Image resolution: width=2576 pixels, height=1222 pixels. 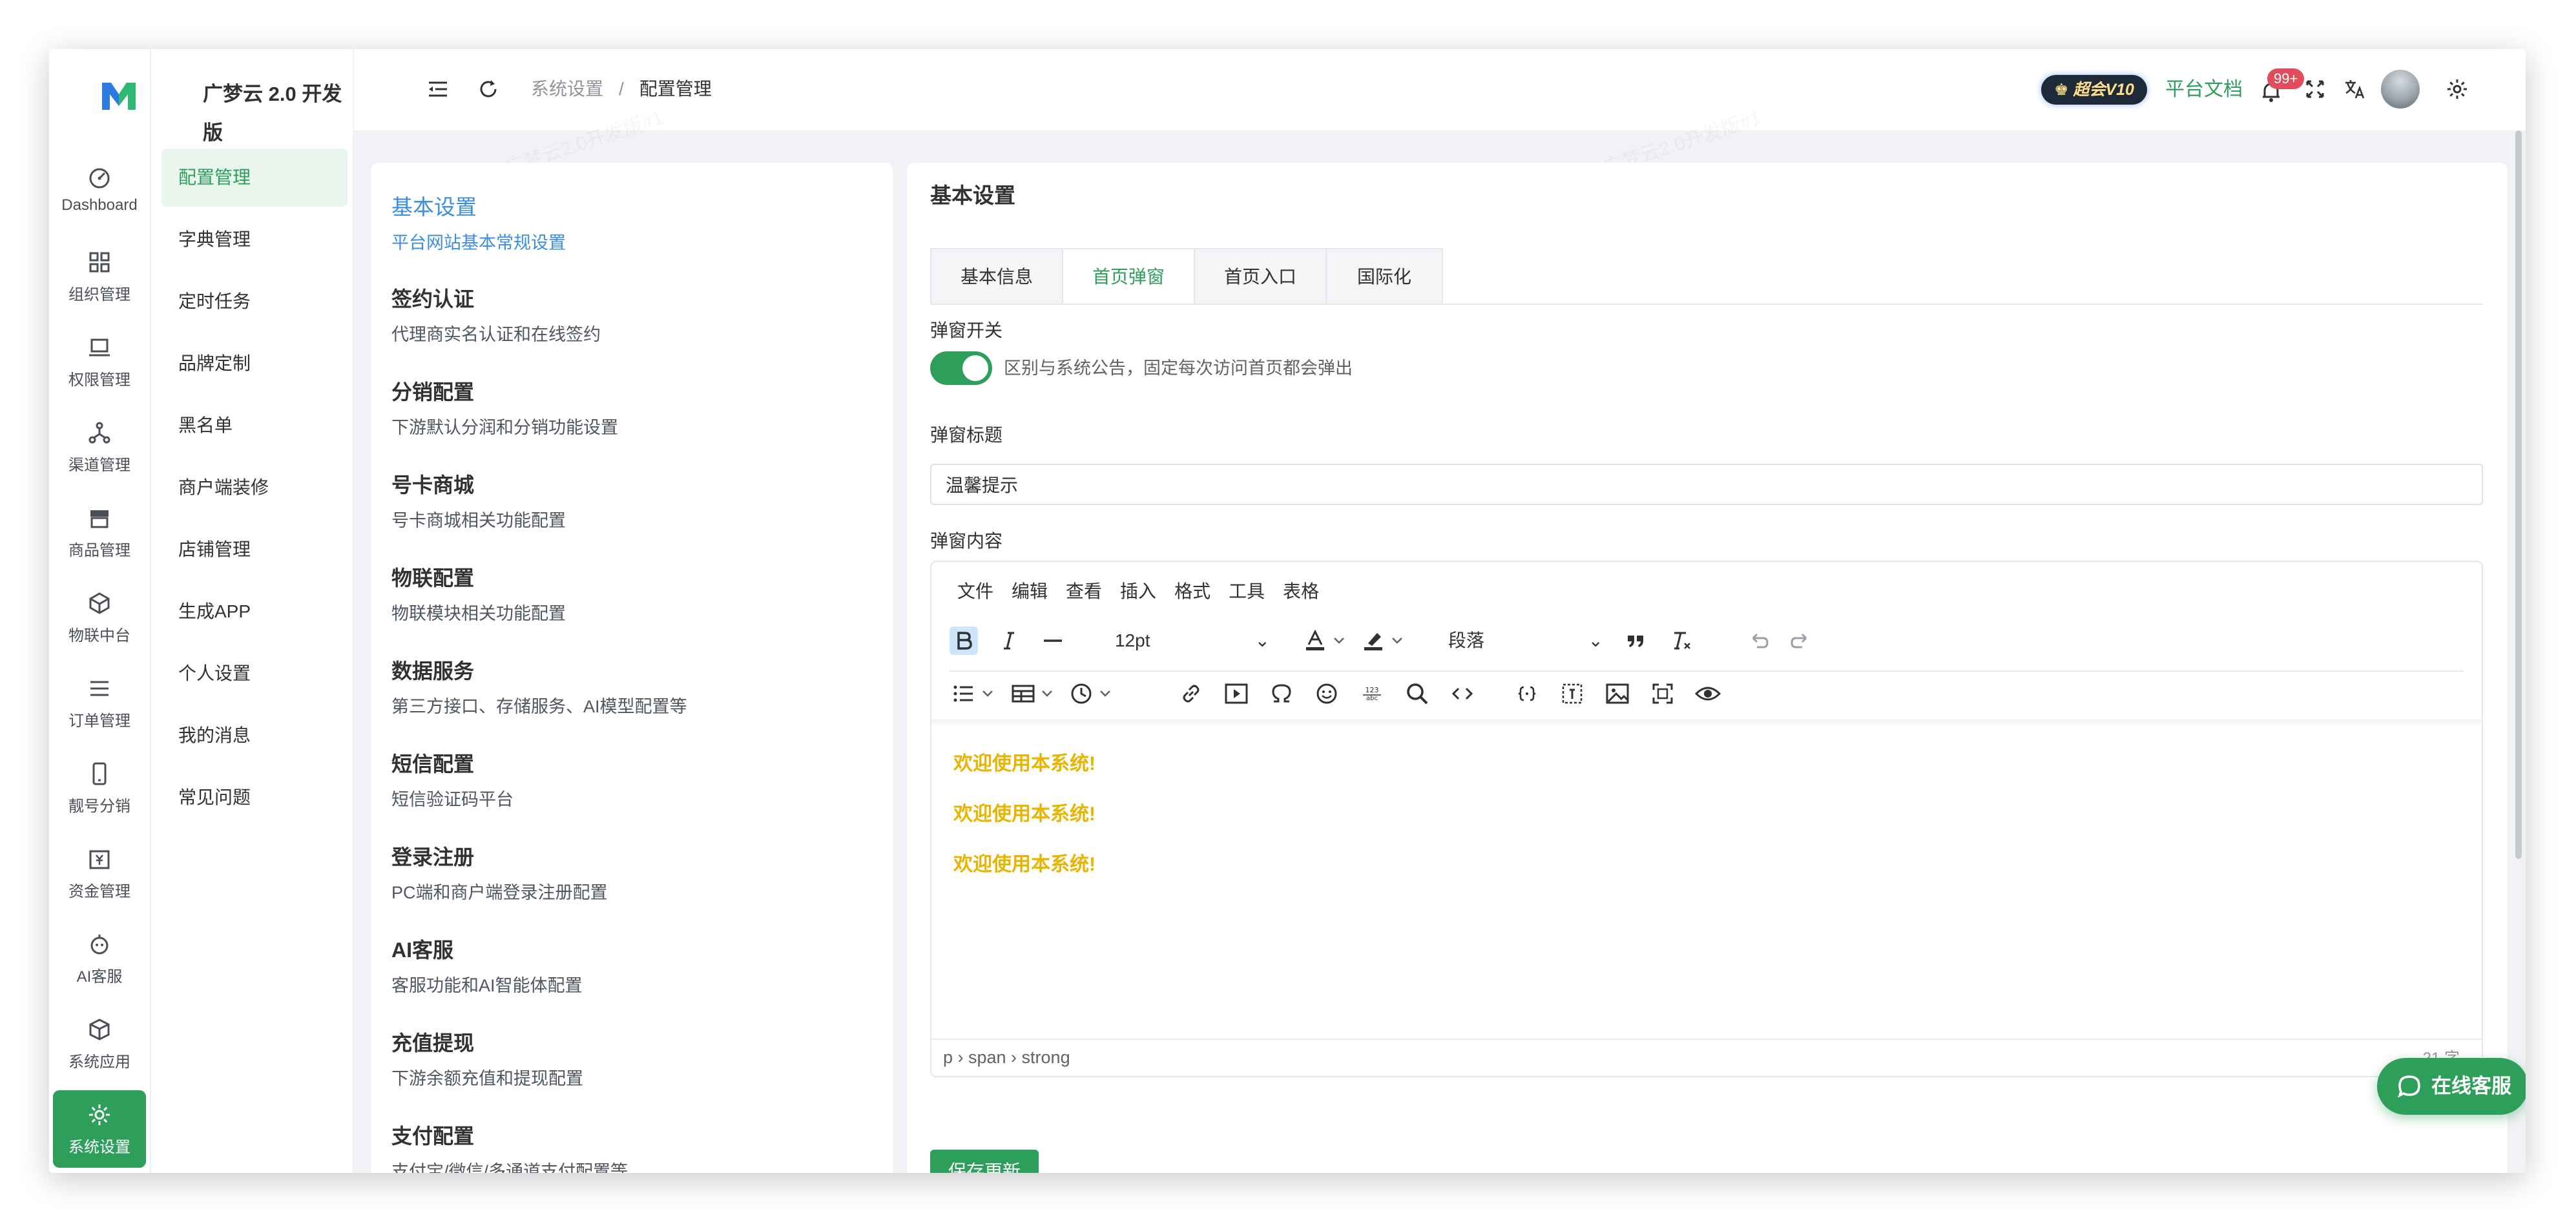 I want to click on preview-eye-icon, so click(x=1708, y=693).